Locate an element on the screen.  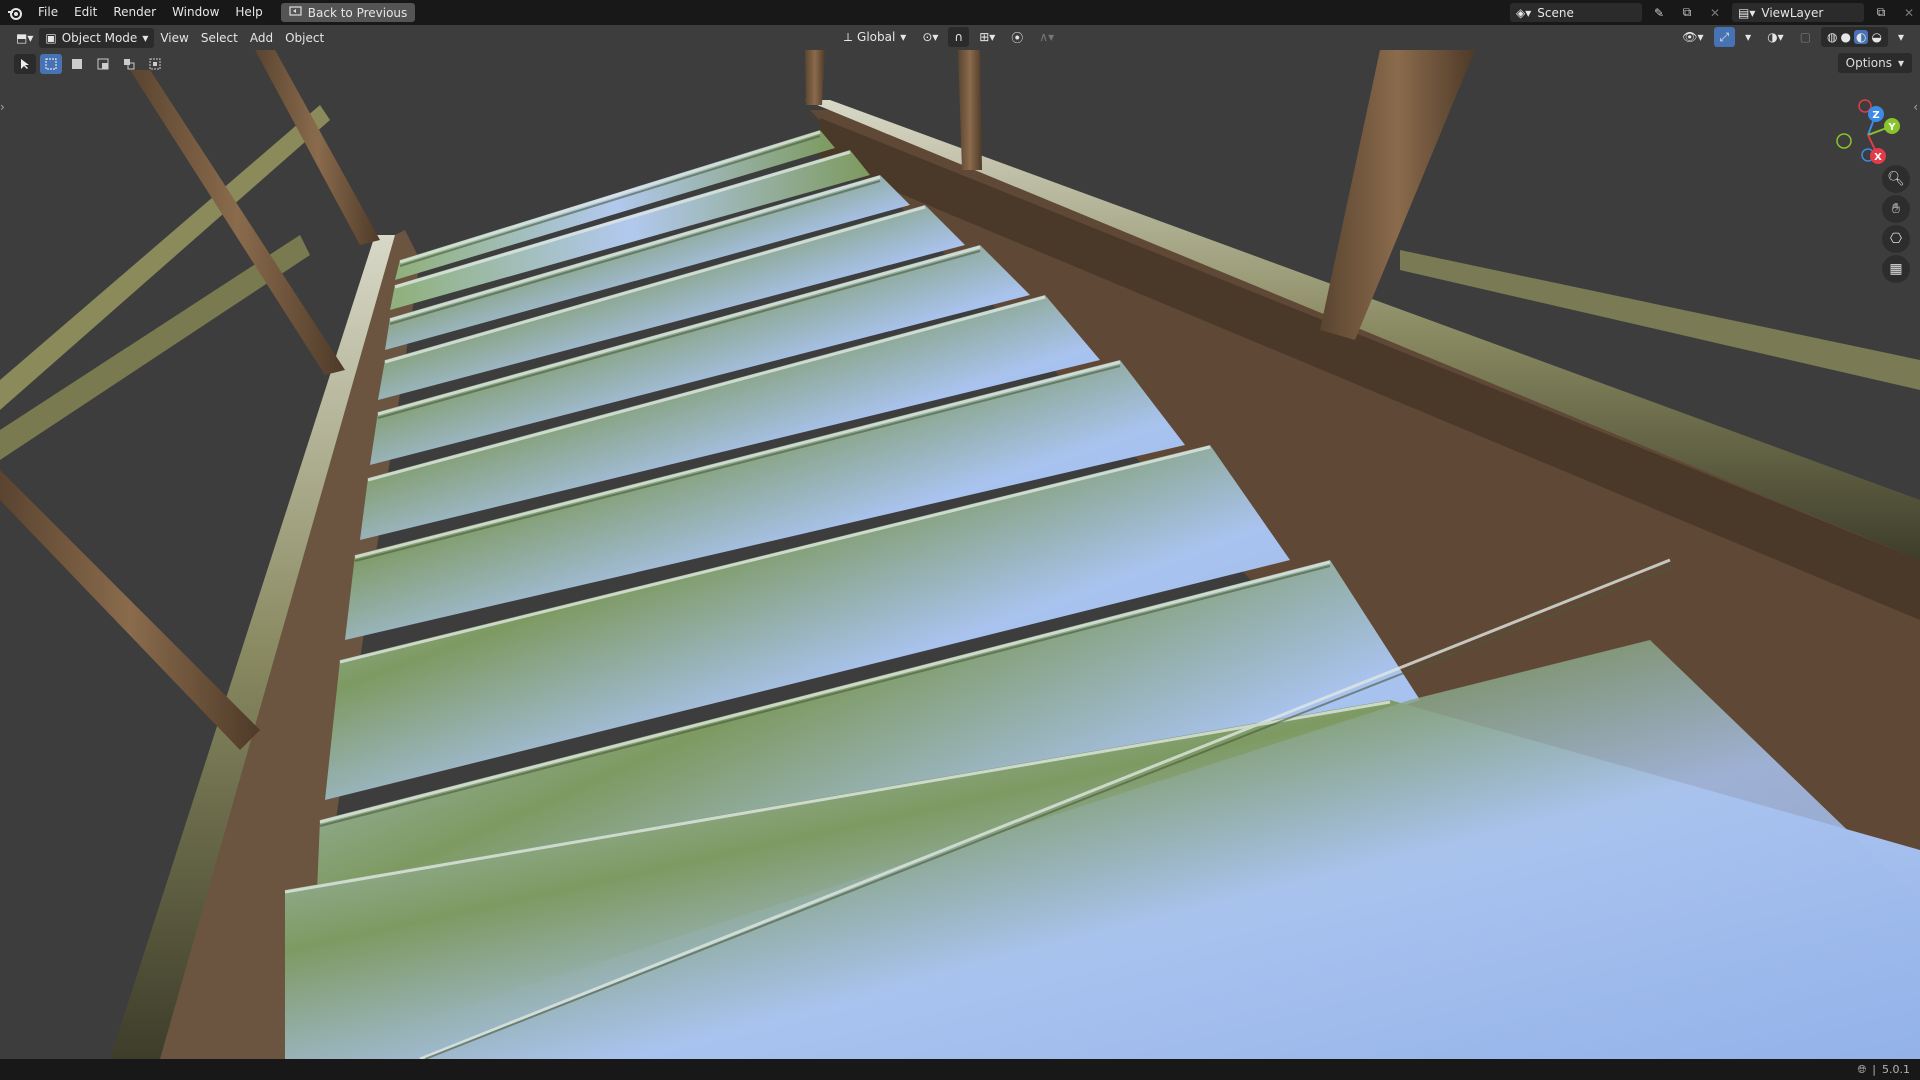
gizmo-icon: ⤢ is located at coordinates (1724, 36).